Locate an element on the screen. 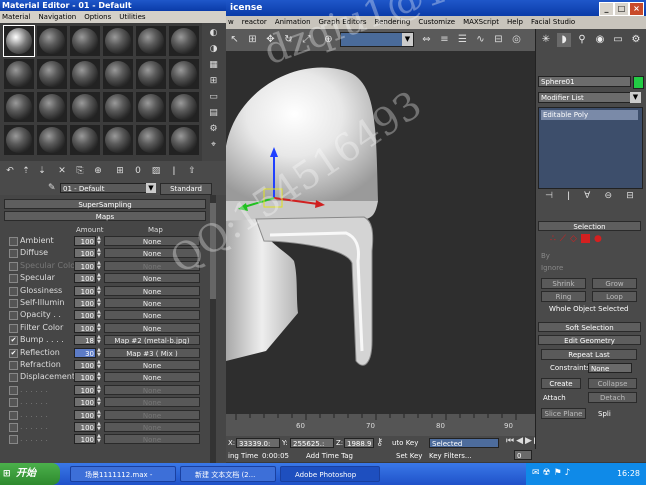 Image resolution: width=646 pixels, height=485 pixels. x-coord-field: 33339.0: is located at coordinates (258, 443).